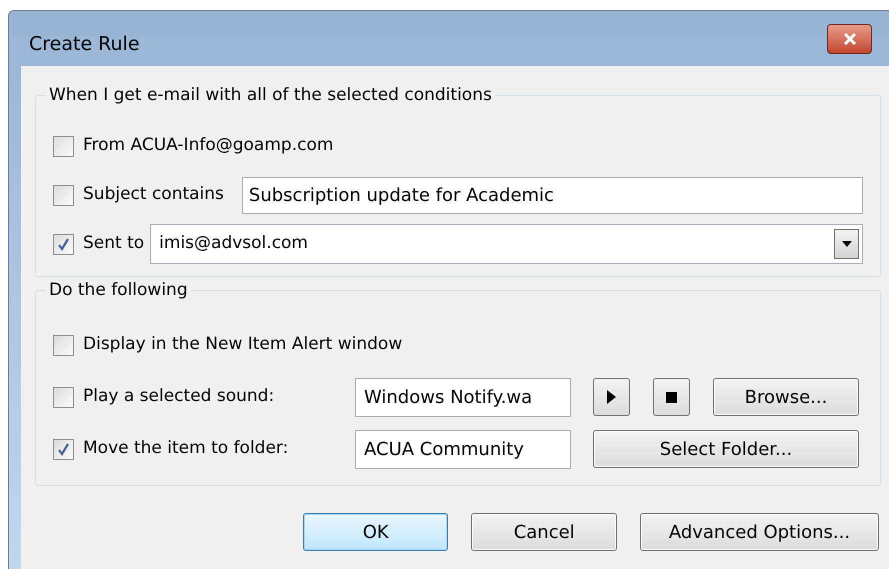 The height and width of the screenshot is (569, 889). Describe the element at coordinates (375, 532) in the screenshot. I see `dialog-button: OK` at that location.